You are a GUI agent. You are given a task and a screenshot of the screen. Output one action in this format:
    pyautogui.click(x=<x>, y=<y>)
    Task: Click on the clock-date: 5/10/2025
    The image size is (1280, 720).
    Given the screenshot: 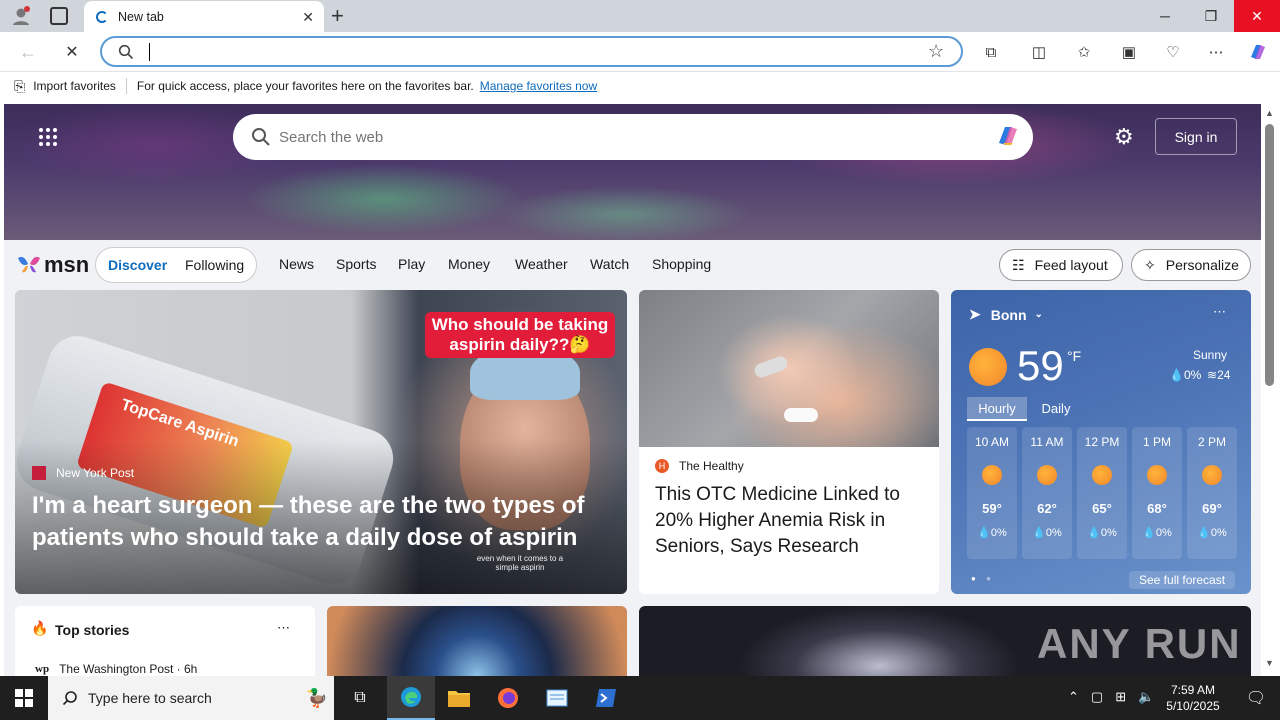 What is the action you would take?
    pyautogui.click(x=1193, y=706)
    